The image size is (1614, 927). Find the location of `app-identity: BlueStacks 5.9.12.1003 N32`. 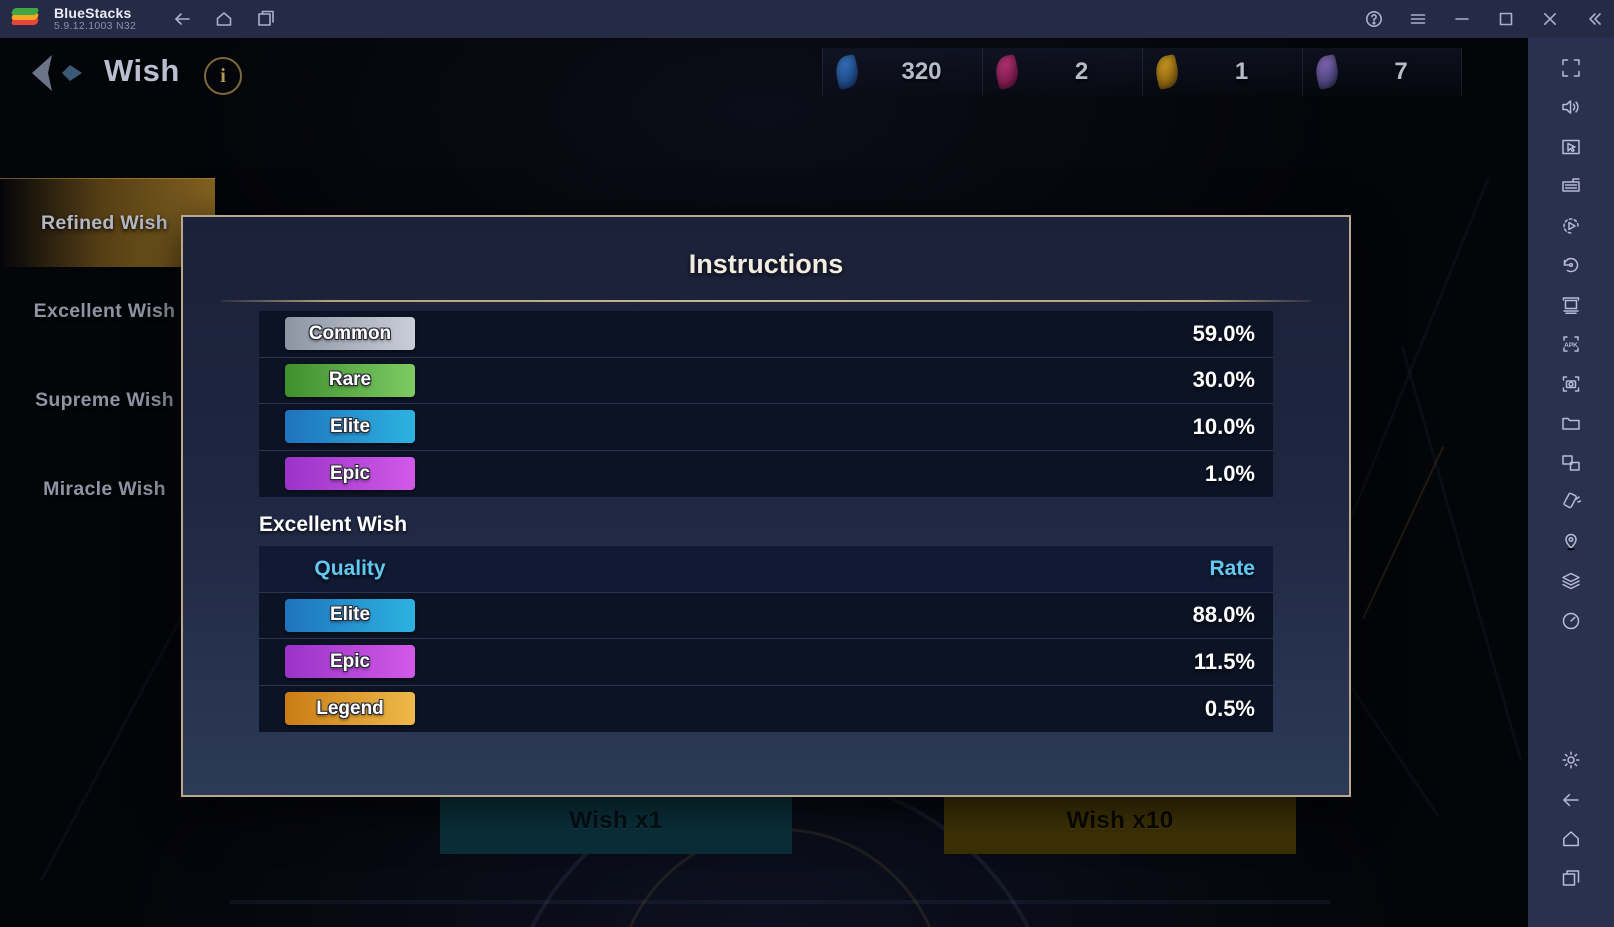

app-identity: BlueStacks 5.9.12.1003 N32 is located at coordinates (95, 19).